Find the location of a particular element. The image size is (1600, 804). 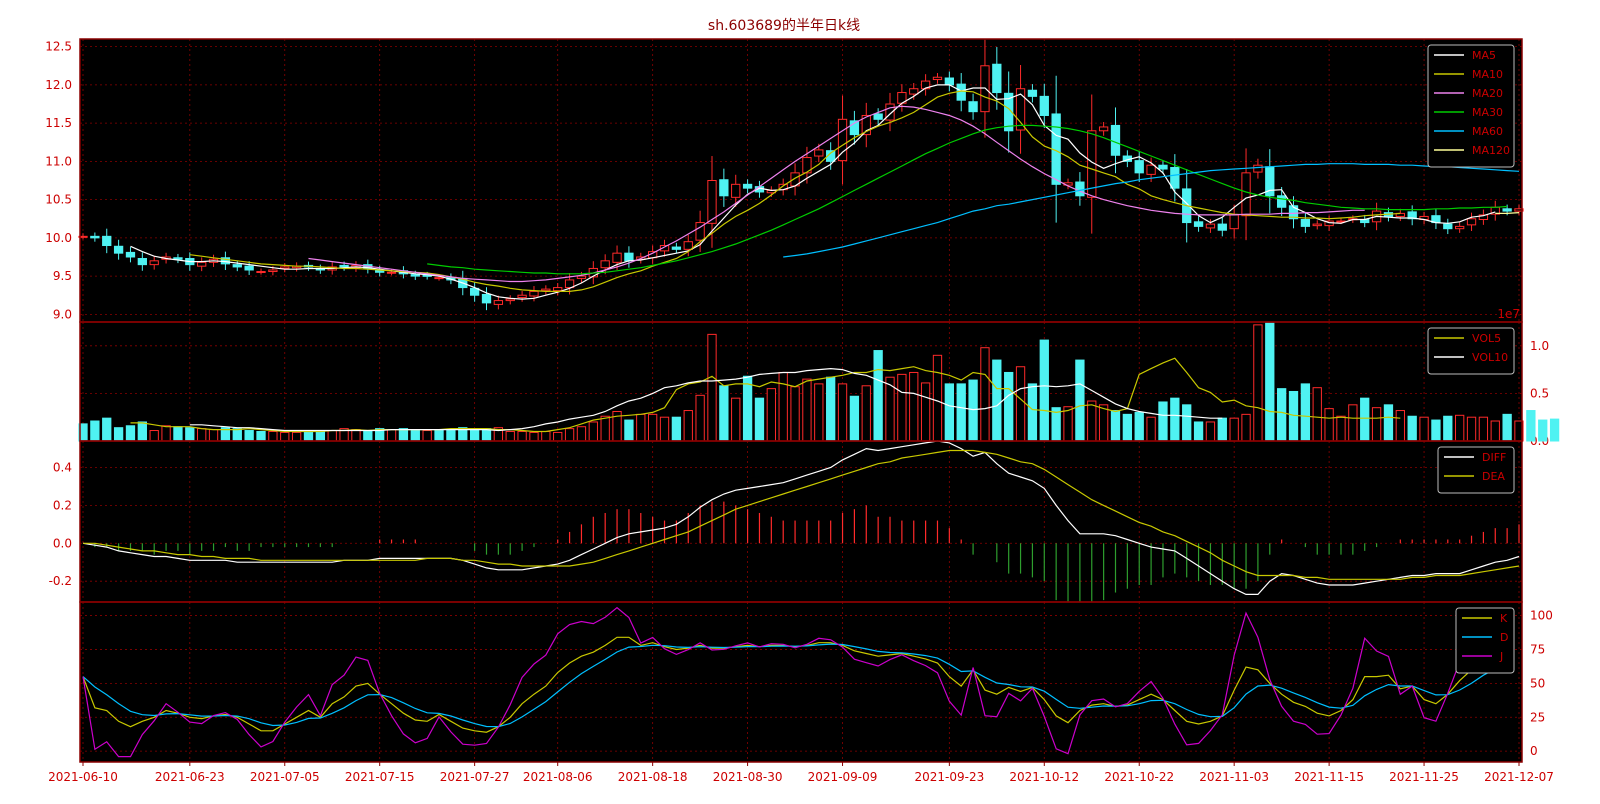

legend-label: DIFF is located at coordinates (1494, 457).